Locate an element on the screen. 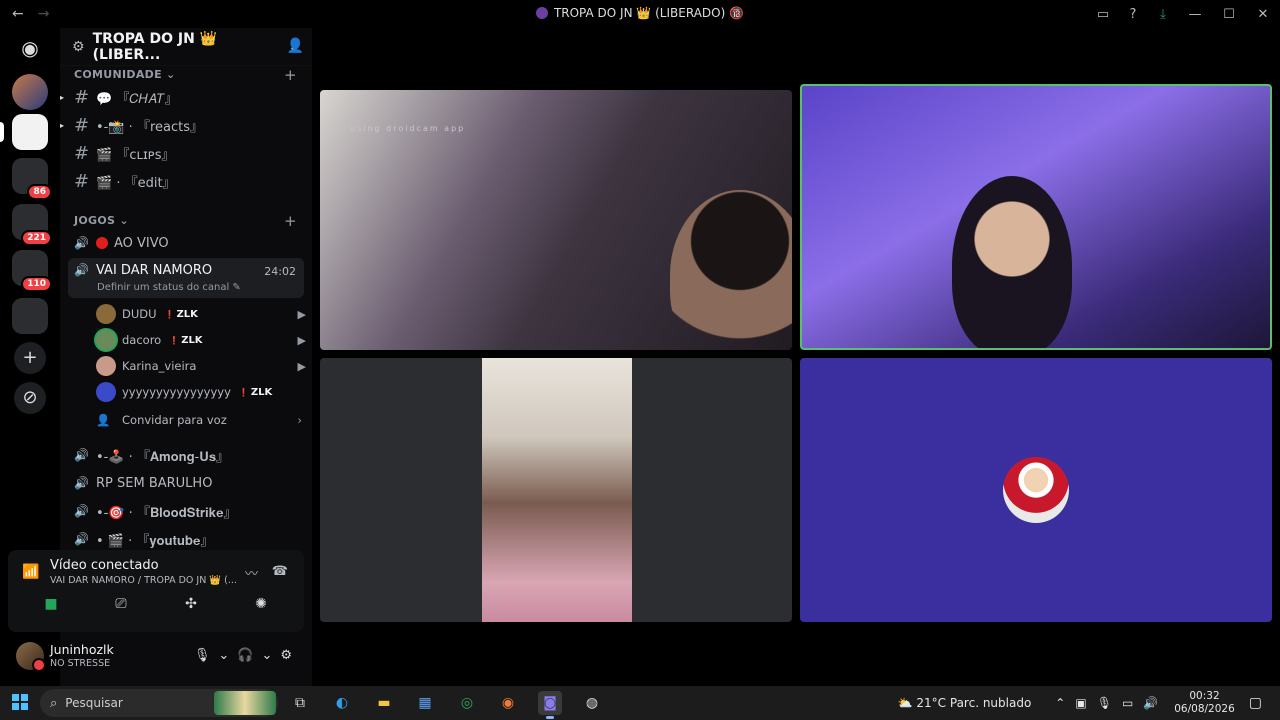 Image resolution: width=1280 pixels, height=720 pixels. weather-widget: ⛅ 21°C Parc. nublado is located at coordinates (965, 703).